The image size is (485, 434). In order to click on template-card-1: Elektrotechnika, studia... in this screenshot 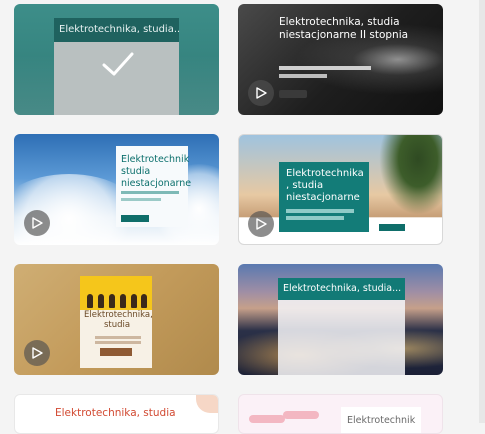, I will do `click(116, 59)`.